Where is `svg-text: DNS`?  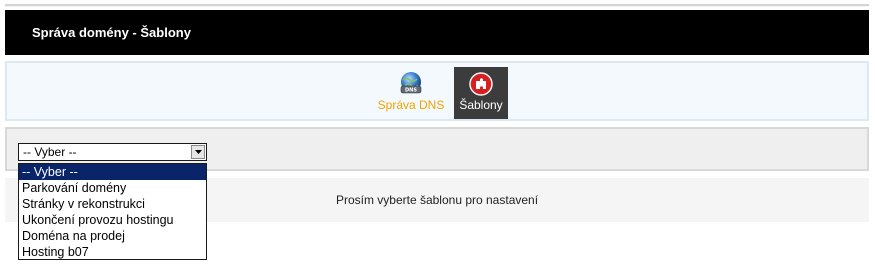 svg-text: DNS is located at coordinates (411, 91).